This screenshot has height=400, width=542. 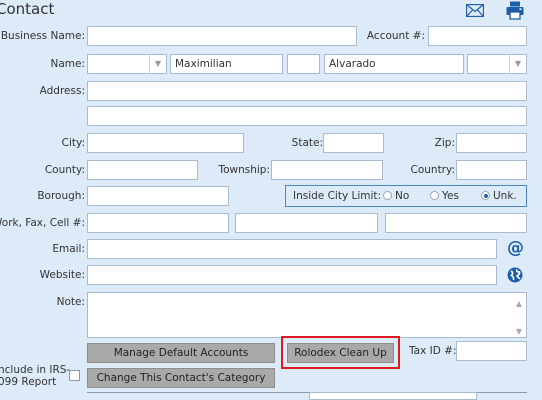 What do you see at coordinates (64, 170) in the screenshot?
I see `county-label: County:` at bounding box center [64, 170].